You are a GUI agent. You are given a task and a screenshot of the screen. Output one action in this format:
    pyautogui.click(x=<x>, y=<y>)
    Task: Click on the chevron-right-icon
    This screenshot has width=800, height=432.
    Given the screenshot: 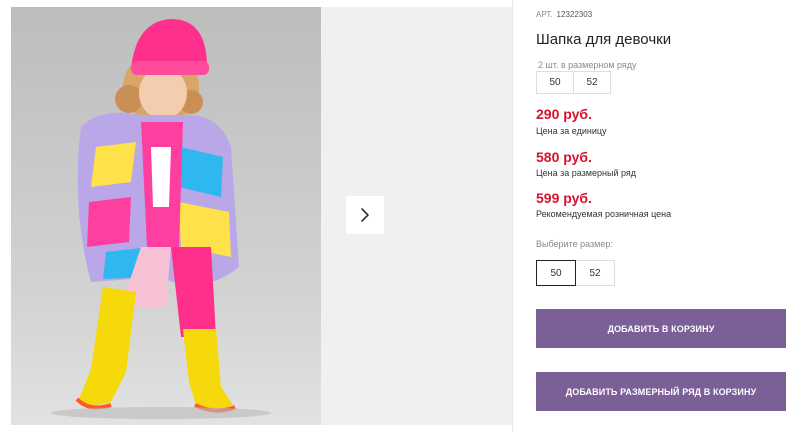 What is the action you would take?
    pyautogui.click(x=365, y=215)
    